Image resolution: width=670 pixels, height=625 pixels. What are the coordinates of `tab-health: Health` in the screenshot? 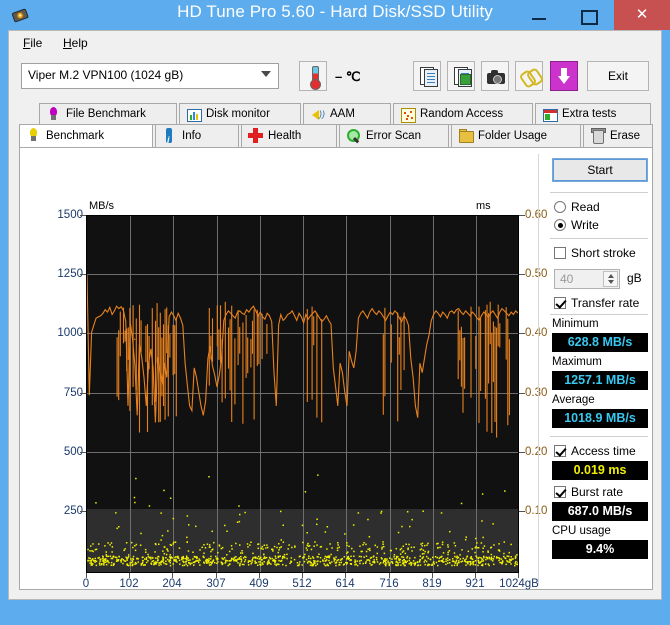 It's located at (289, 136).